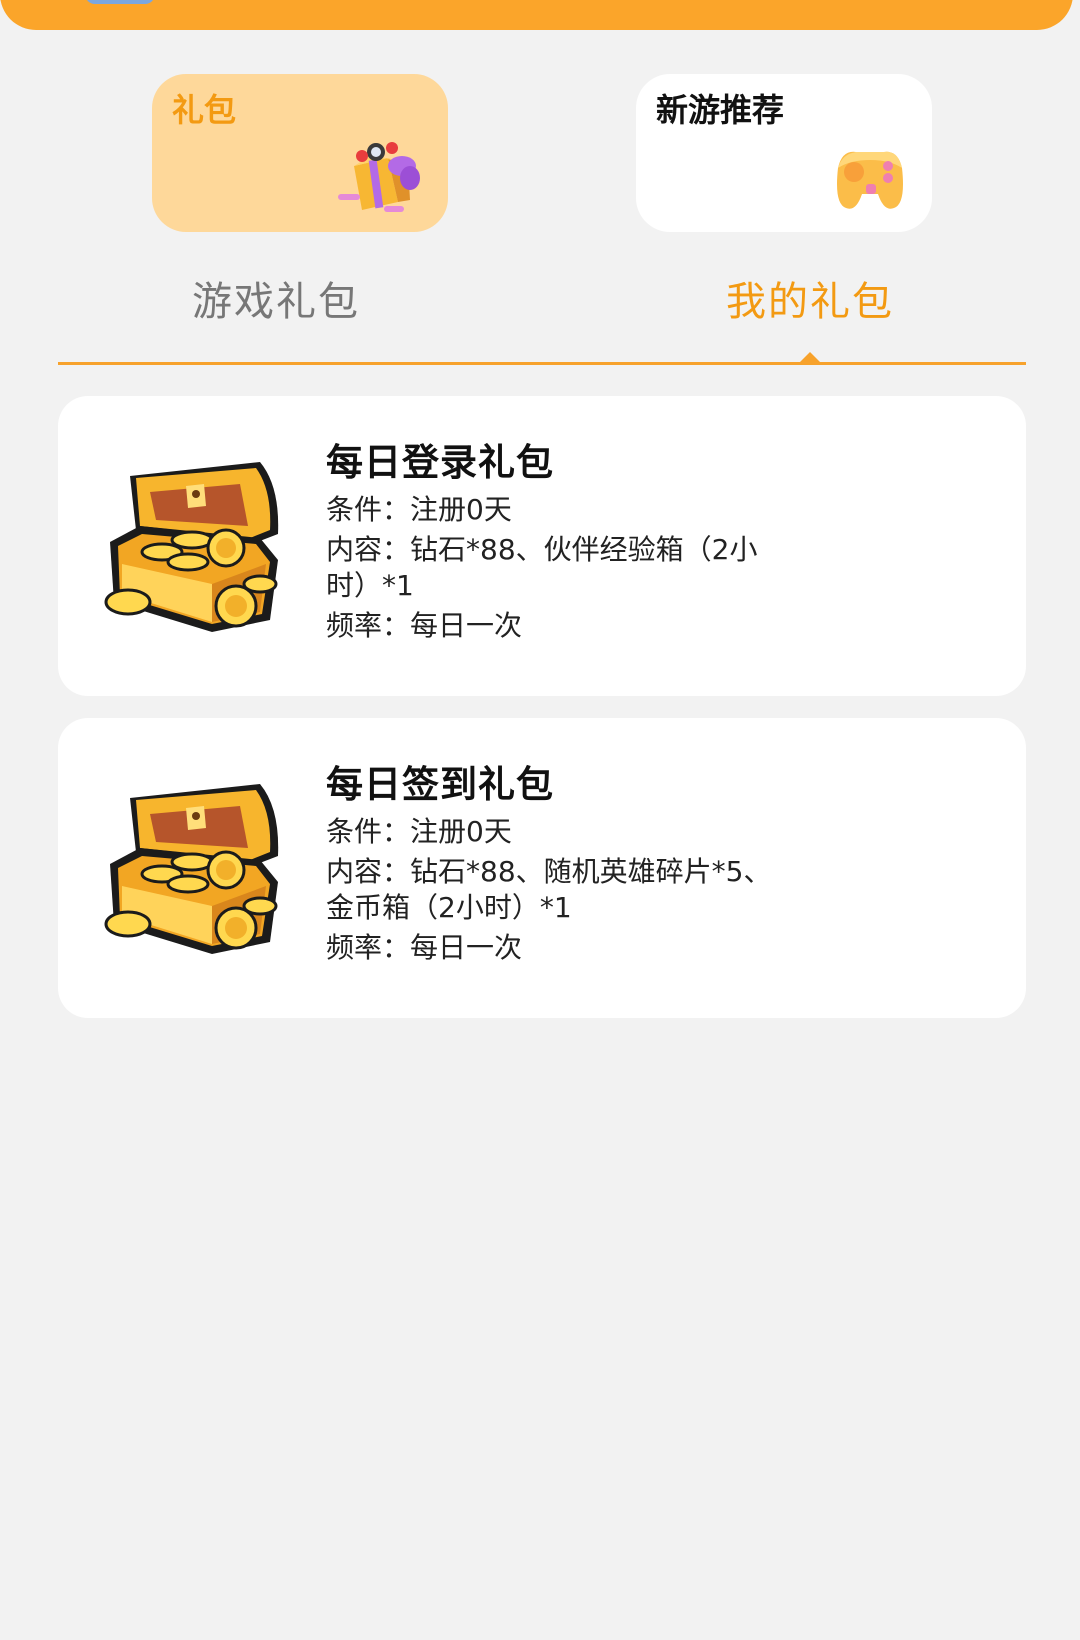 This screenshot has height=1640, width=1080. Describe the element at coordinates (870, 178) in the screenshot. I see `gamepad-icon` at that location.